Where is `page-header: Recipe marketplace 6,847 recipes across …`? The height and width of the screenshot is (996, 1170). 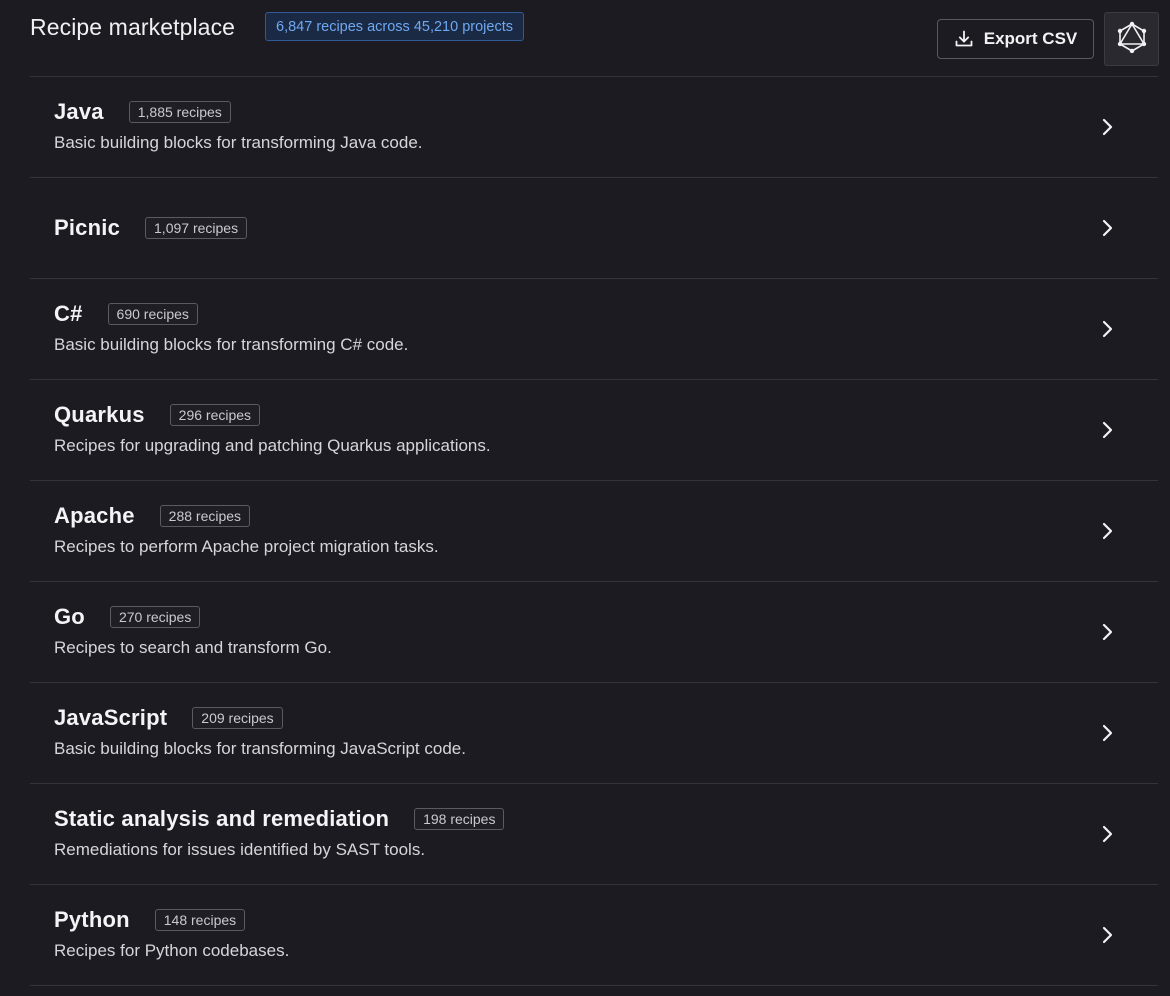 page-header: Recipe marketplace 6,847 recipes across … is located at coordinates (585, 38).